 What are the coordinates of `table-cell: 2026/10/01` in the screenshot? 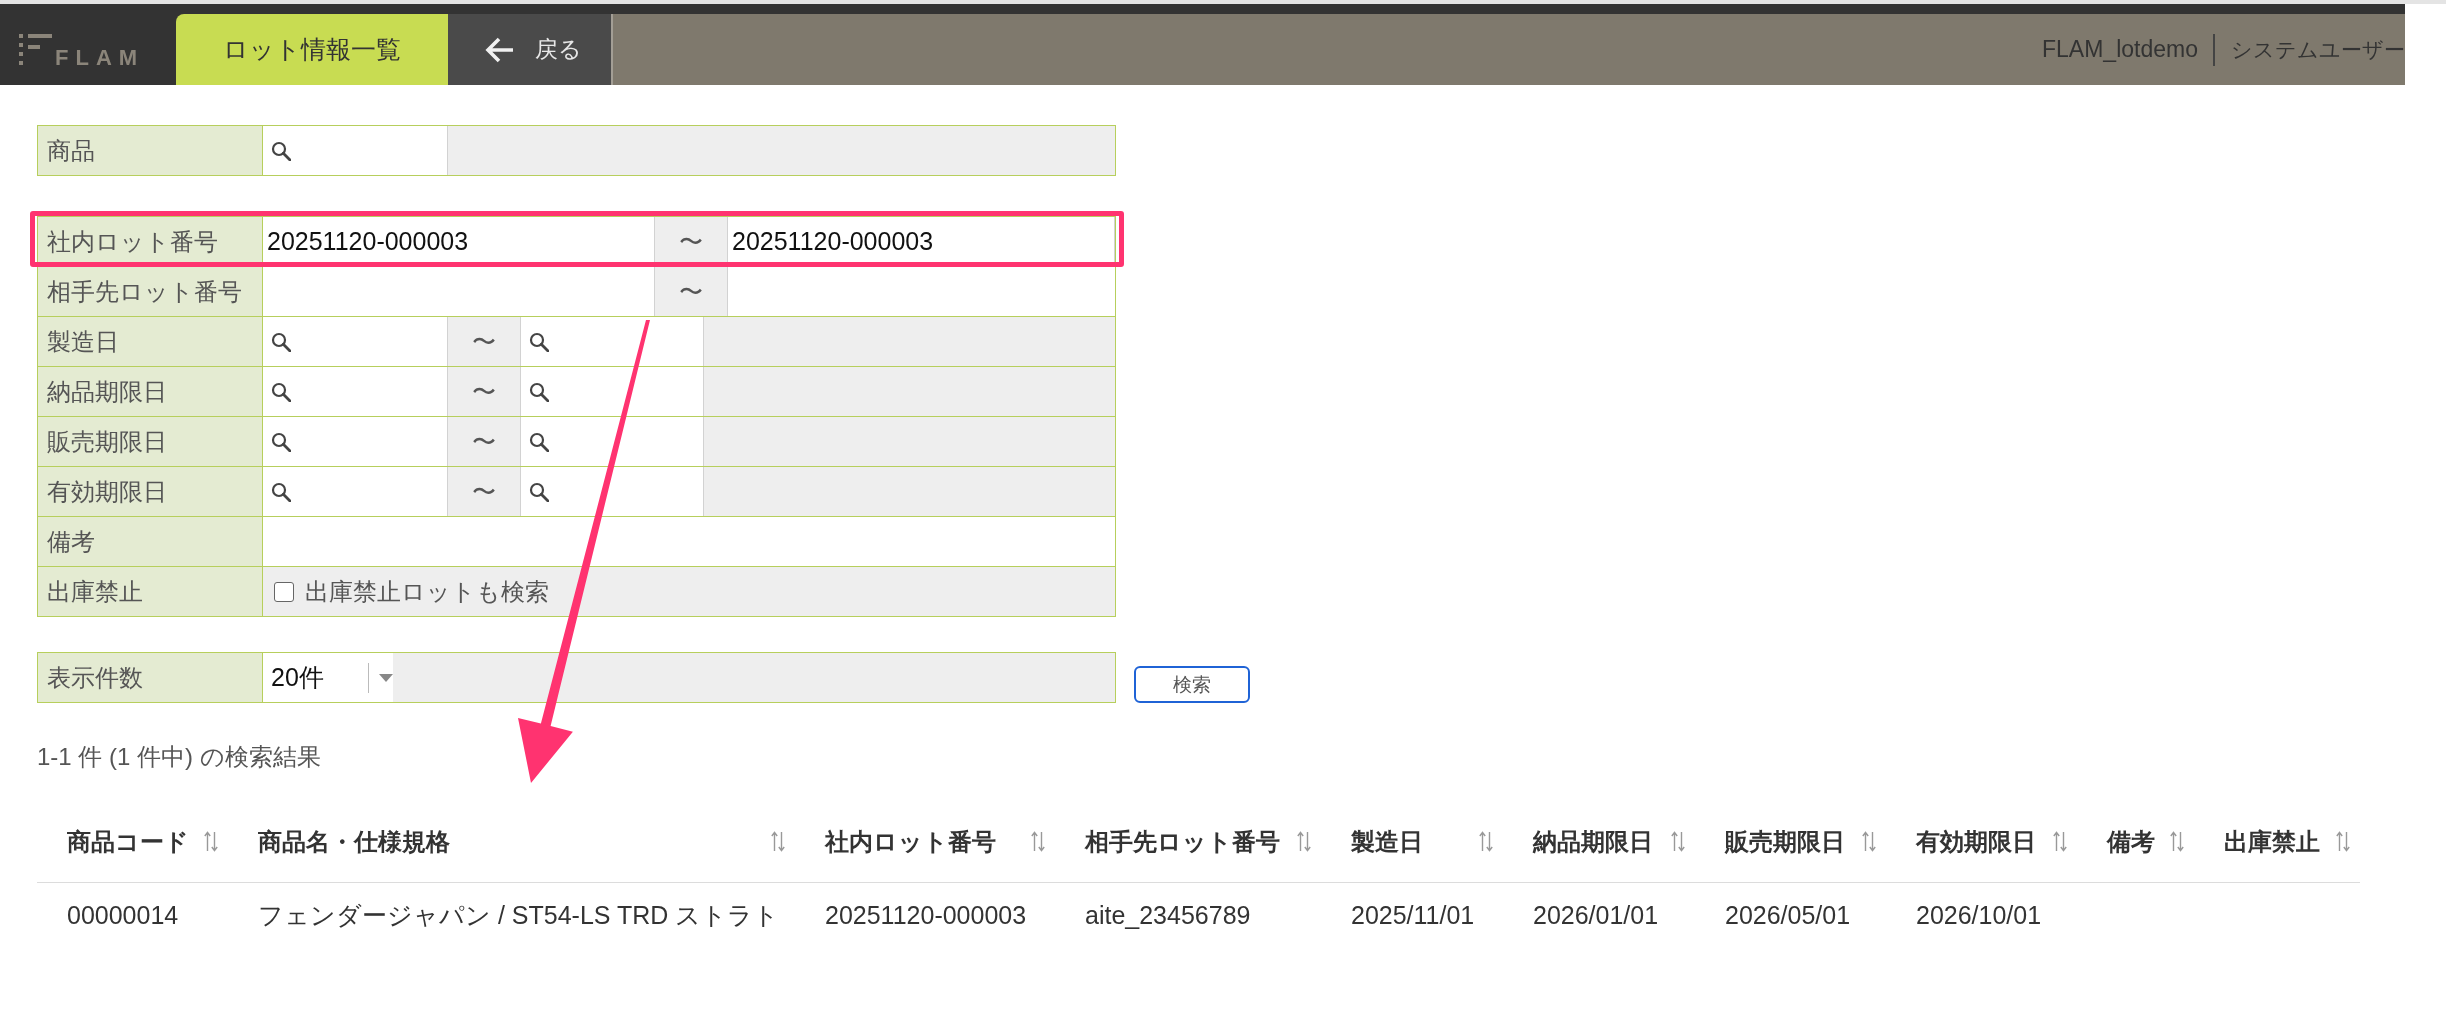 It's located at (1981, 915).